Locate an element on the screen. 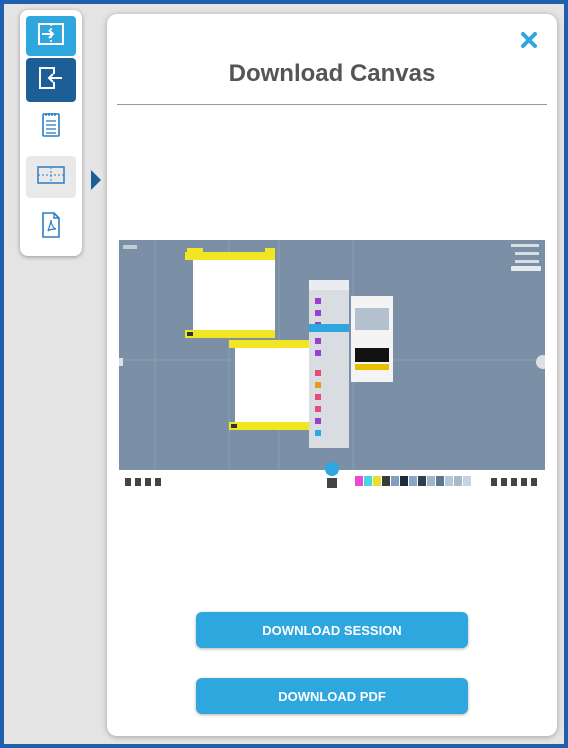  canvas-layout-button is located at coordinates (51, 177).